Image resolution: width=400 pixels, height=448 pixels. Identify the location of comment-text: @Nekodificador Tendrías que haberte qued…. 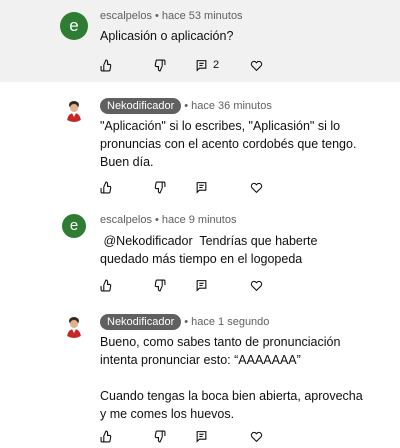
(210, 250).